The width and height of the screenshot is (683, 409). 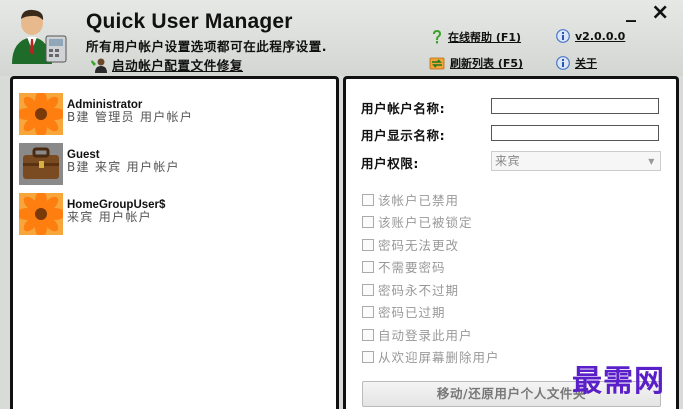 I want to click on display-name-input, so click(x=575, y=133).